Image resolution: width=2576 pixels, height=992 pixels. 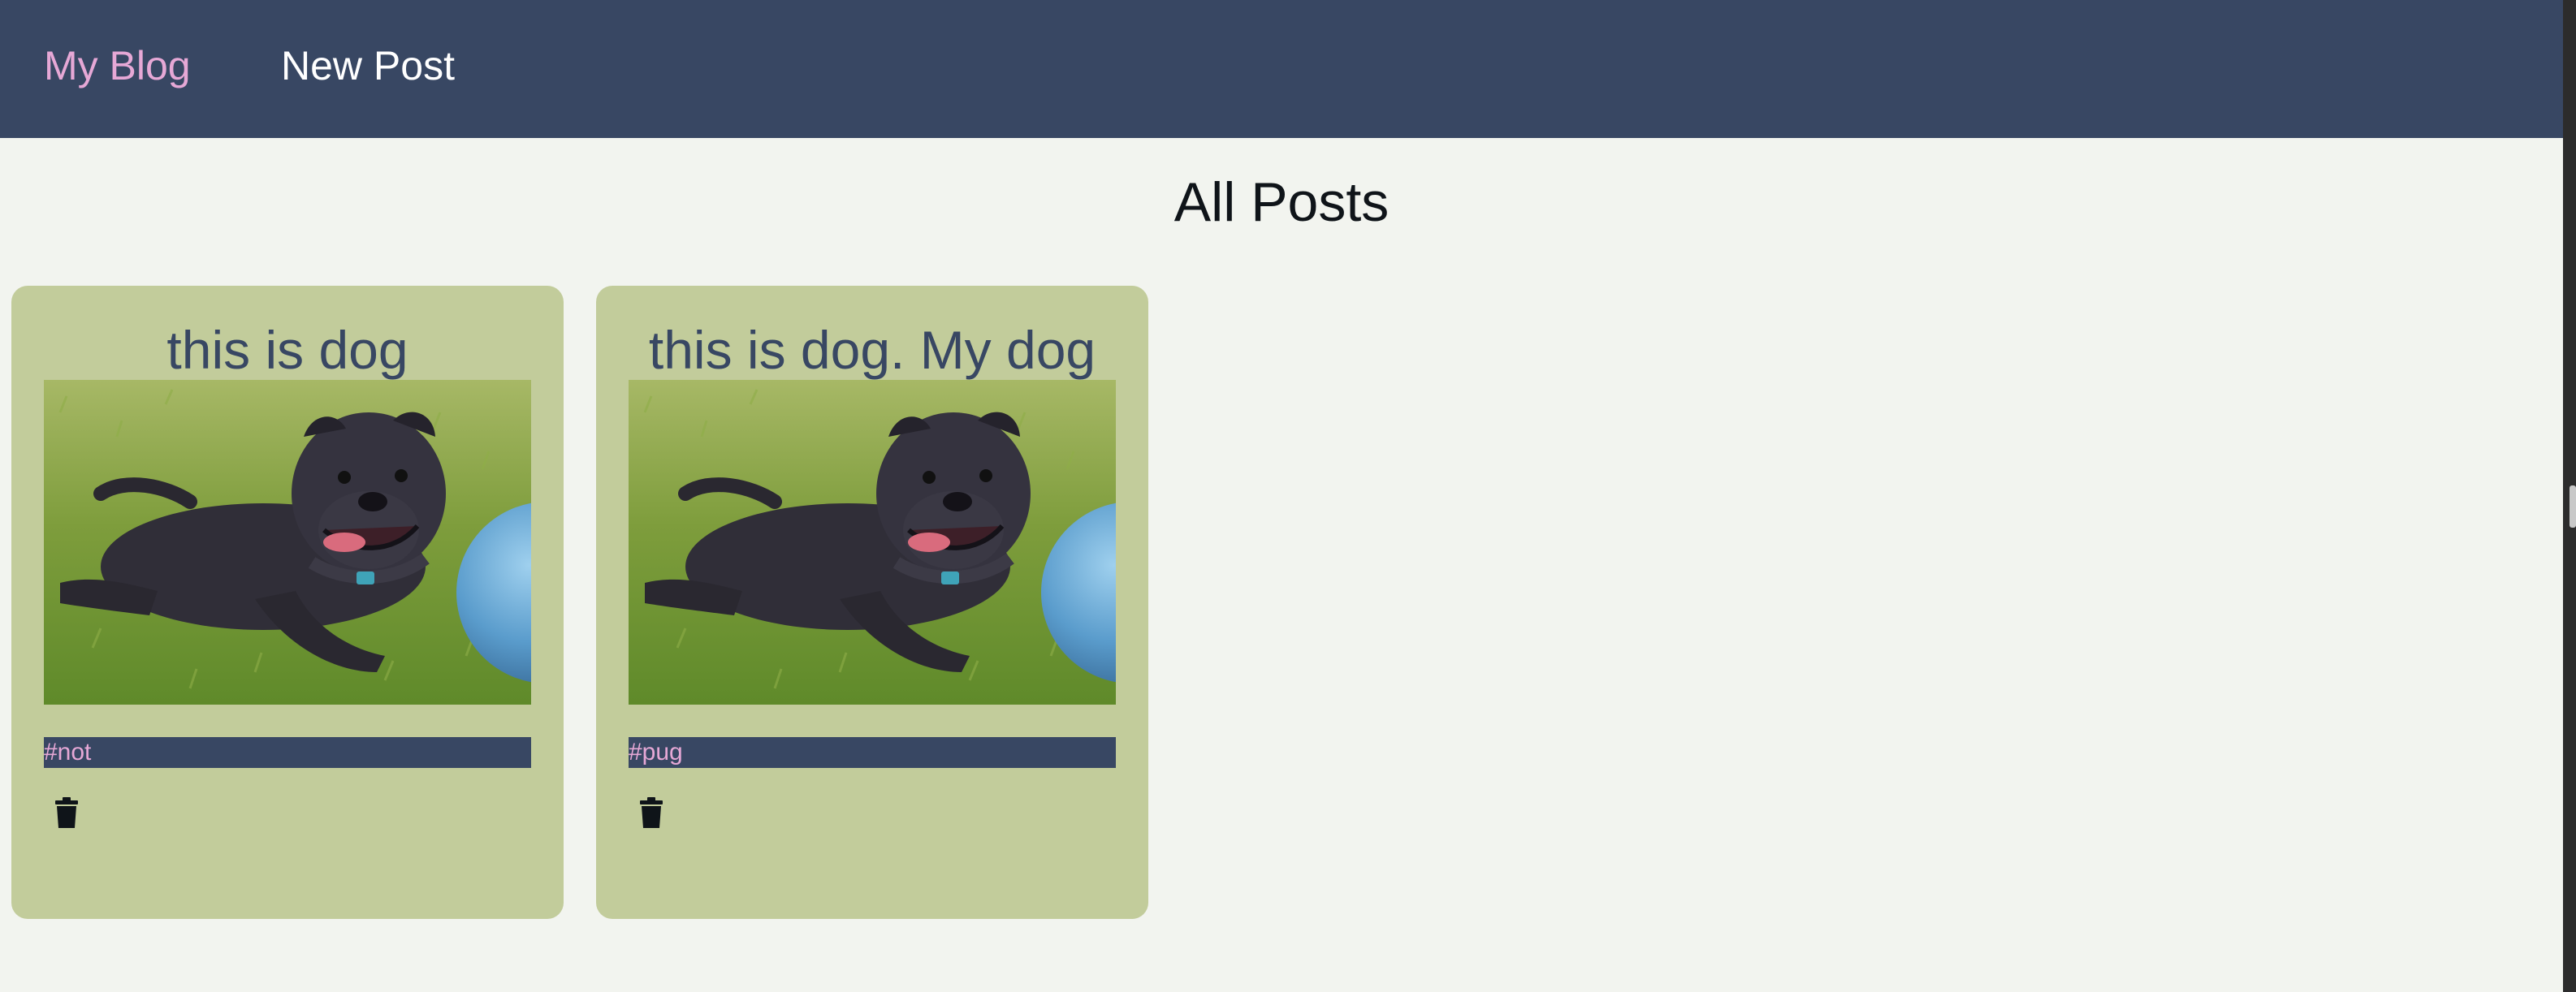 I want to click on navbar: My Blog New Post, so click(x=1281, y=69).